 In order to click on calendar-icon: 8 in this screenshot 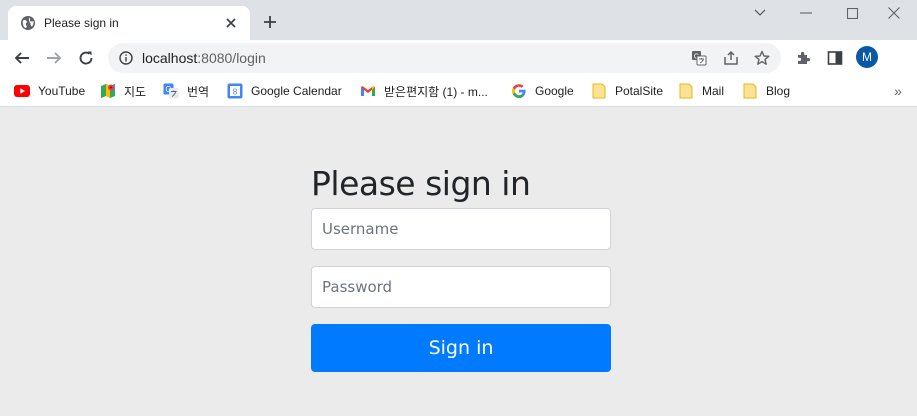, I will do `click(235, 91)`.